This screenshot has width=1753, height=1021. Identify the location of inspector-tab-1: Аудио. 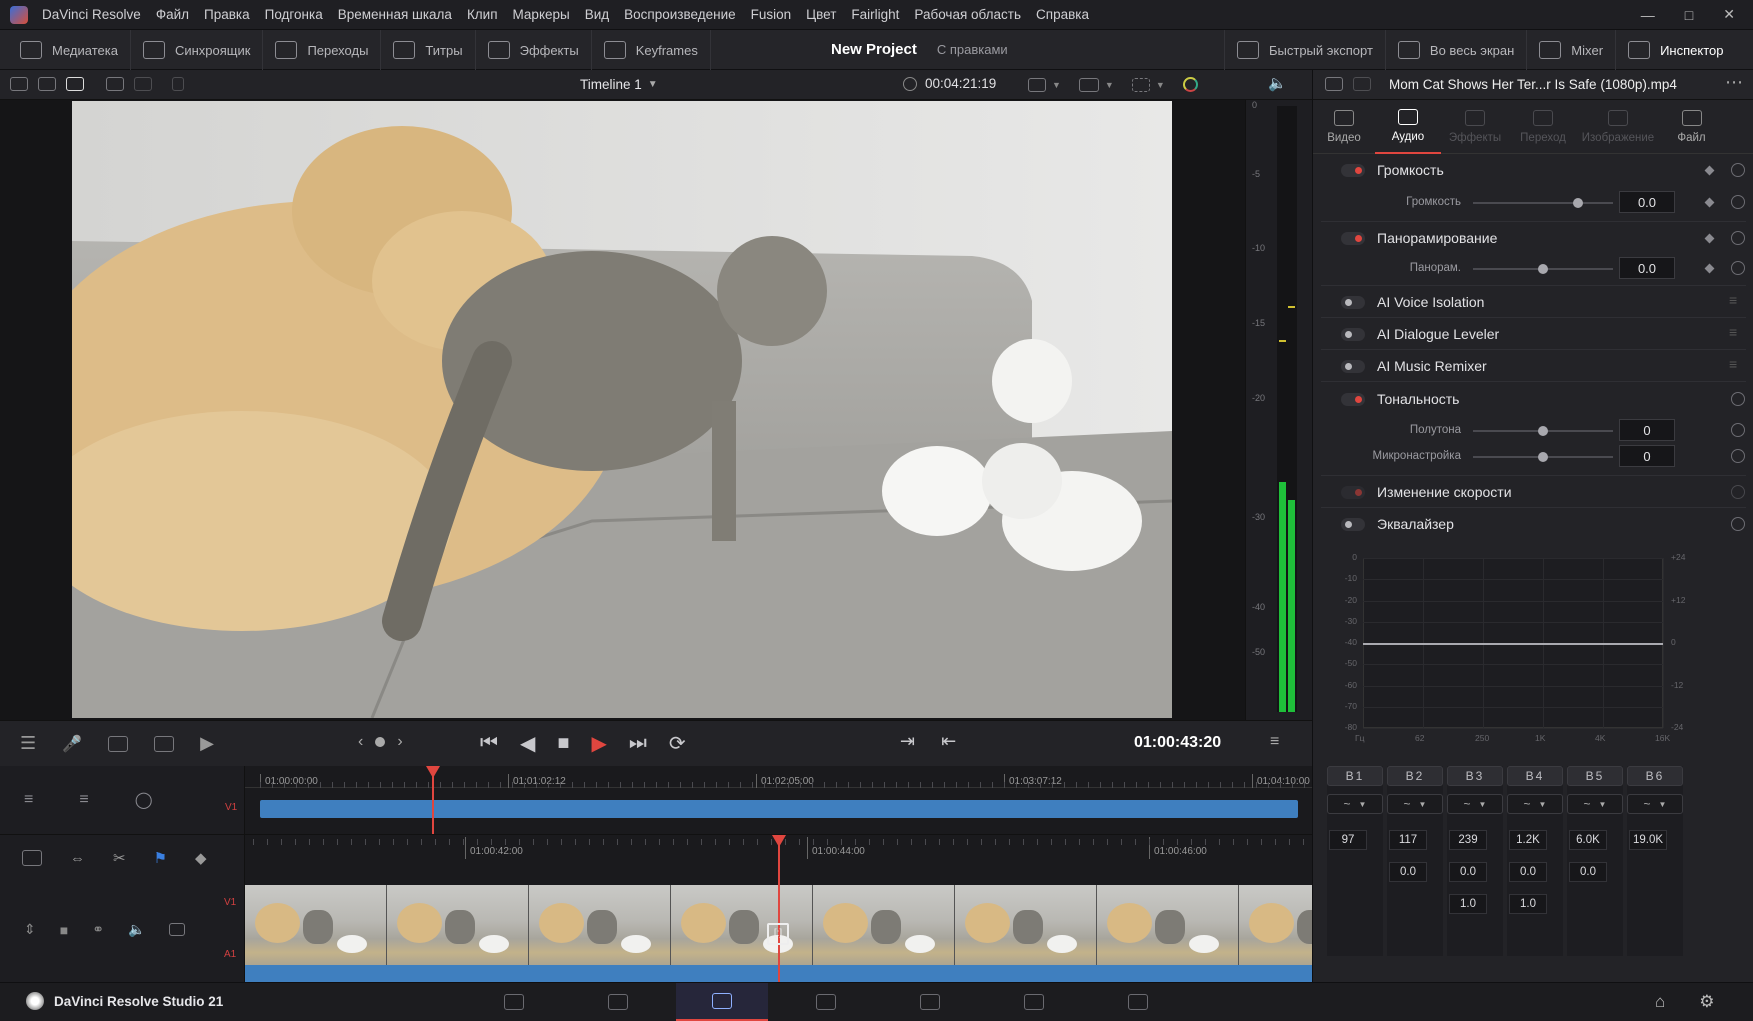
(1408, 127).